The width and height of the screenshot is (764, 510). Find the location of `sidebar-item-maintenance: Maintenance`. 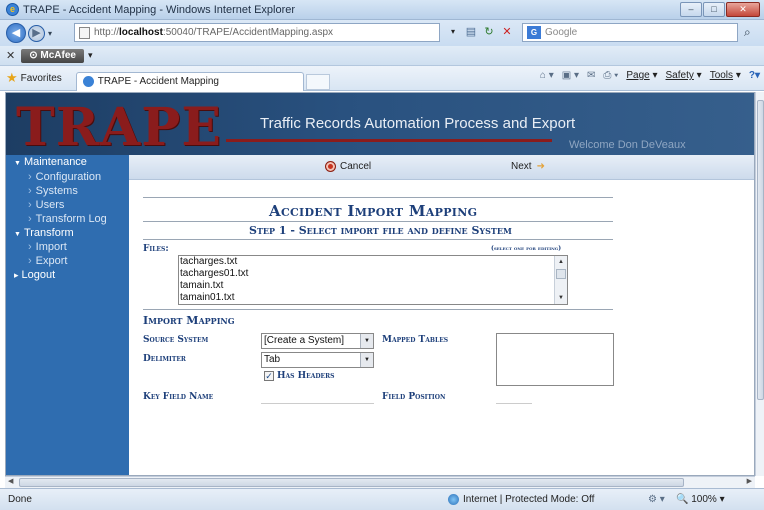

sidebar-item-maintenance: Maintenance is located at coordinates (50, 162).